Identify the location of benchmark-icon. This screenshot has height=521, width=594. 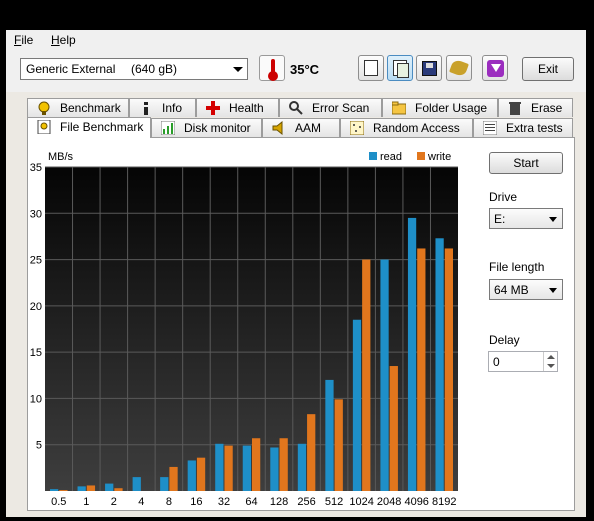
(44, 108).